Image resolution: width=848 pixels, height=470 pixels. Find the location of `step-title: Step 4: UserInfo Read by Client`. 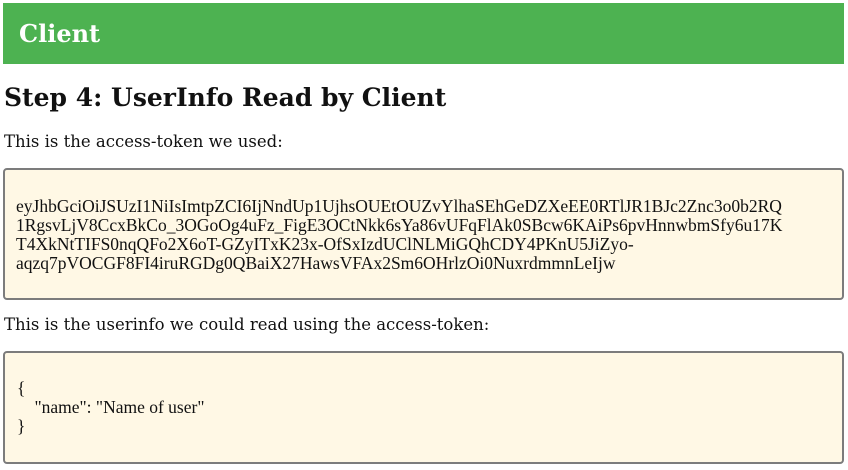

step-title: Step 4: UserInfo Read by Client is located at coordinates (225, 97).